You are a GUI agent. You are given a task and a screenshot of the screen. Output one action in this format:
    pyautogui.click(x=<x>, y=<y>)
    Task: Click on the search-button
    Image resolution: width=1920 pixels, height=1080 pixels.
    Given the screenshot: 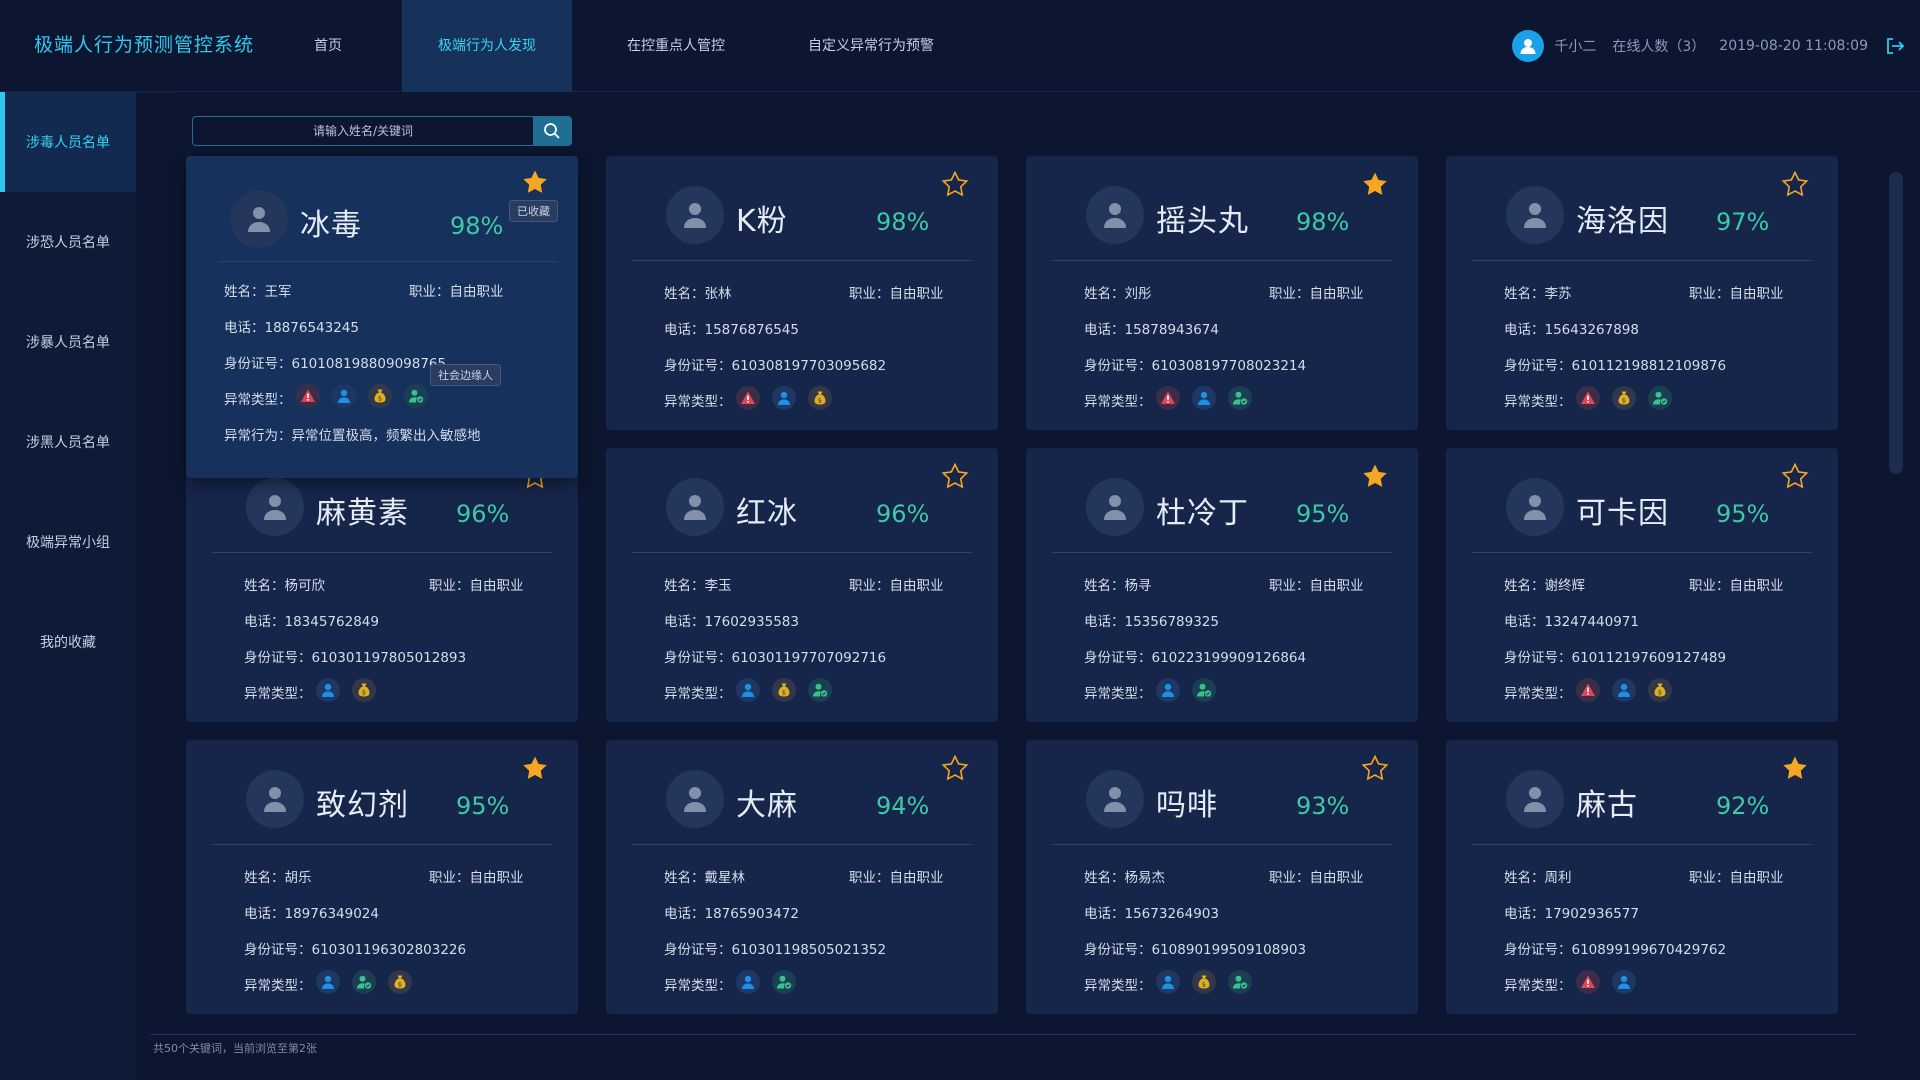 What is the action you would take?
    pyautogui.click(x=552, y=131)
    